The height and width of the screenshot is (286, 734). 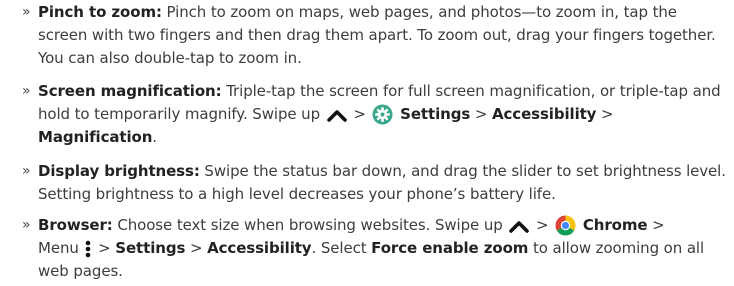 I want to click on chrome-label: Chrome, so click(x=615, y=225).